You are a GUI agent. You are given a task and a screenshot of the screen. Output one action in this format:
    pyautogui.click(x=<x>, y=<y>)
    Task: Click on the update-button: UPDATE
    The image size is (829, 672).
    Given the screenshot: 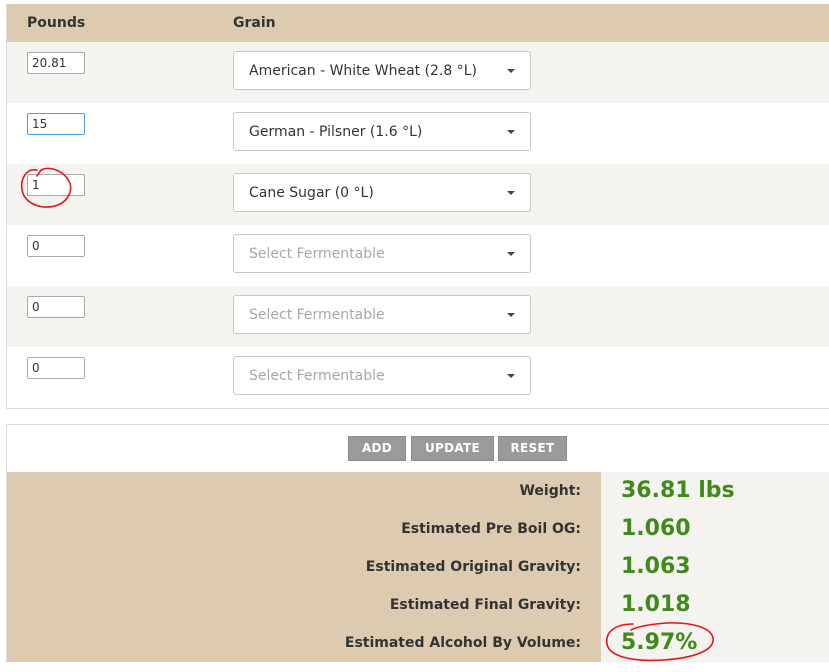 What is the action you would take?
    pyautogui.click(x=452, y=448)
    